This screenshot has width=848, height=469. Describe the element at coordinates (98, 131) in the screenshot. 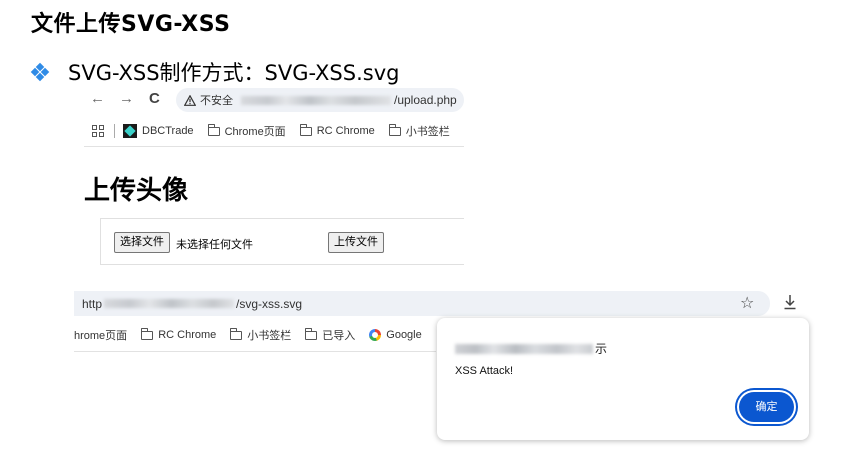

I see `apps-grid-icon` at that location.